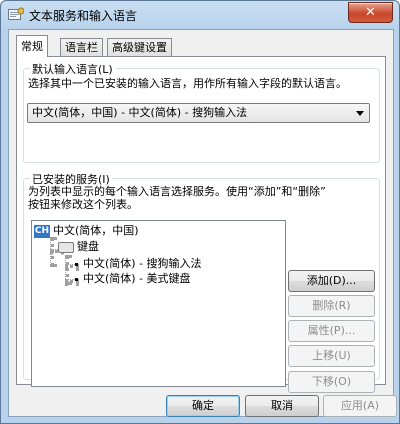  Describe the element at coordinates (83, 16) in the screenshot. I see `window-title: 文本服务和输入语言` at that location.